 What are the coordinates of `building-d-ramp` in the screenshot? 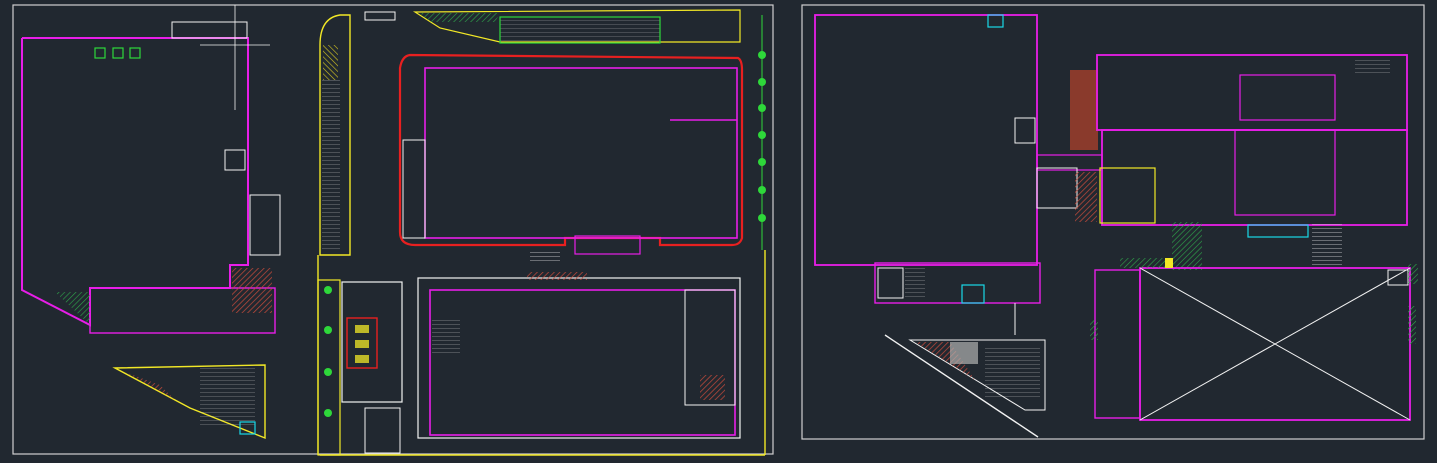 It's located at (557, 276).